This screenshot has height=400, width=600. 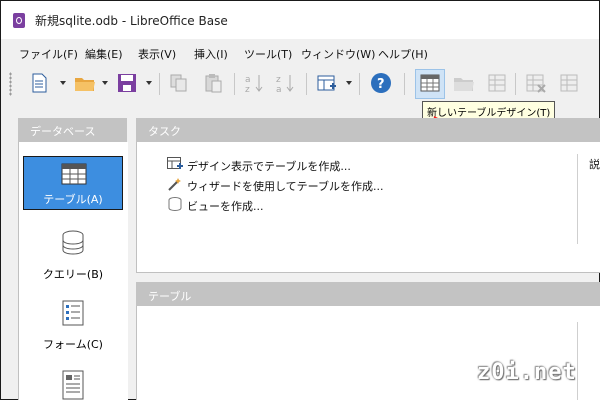 What do you see at coordinates (74, 174) in the screenshot?
I see `tables-icon` at bounding box center [74, 174].